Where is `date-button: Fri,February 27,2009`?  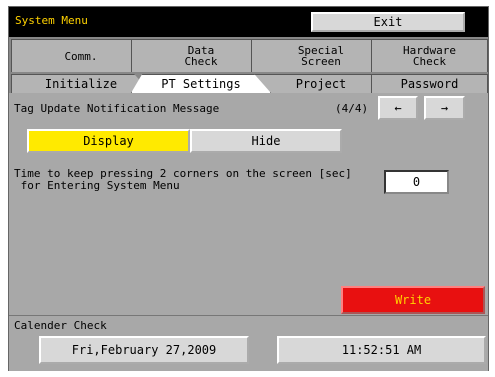 date-button: Fri,February 27,2009 is located at coordinates (144, 350).